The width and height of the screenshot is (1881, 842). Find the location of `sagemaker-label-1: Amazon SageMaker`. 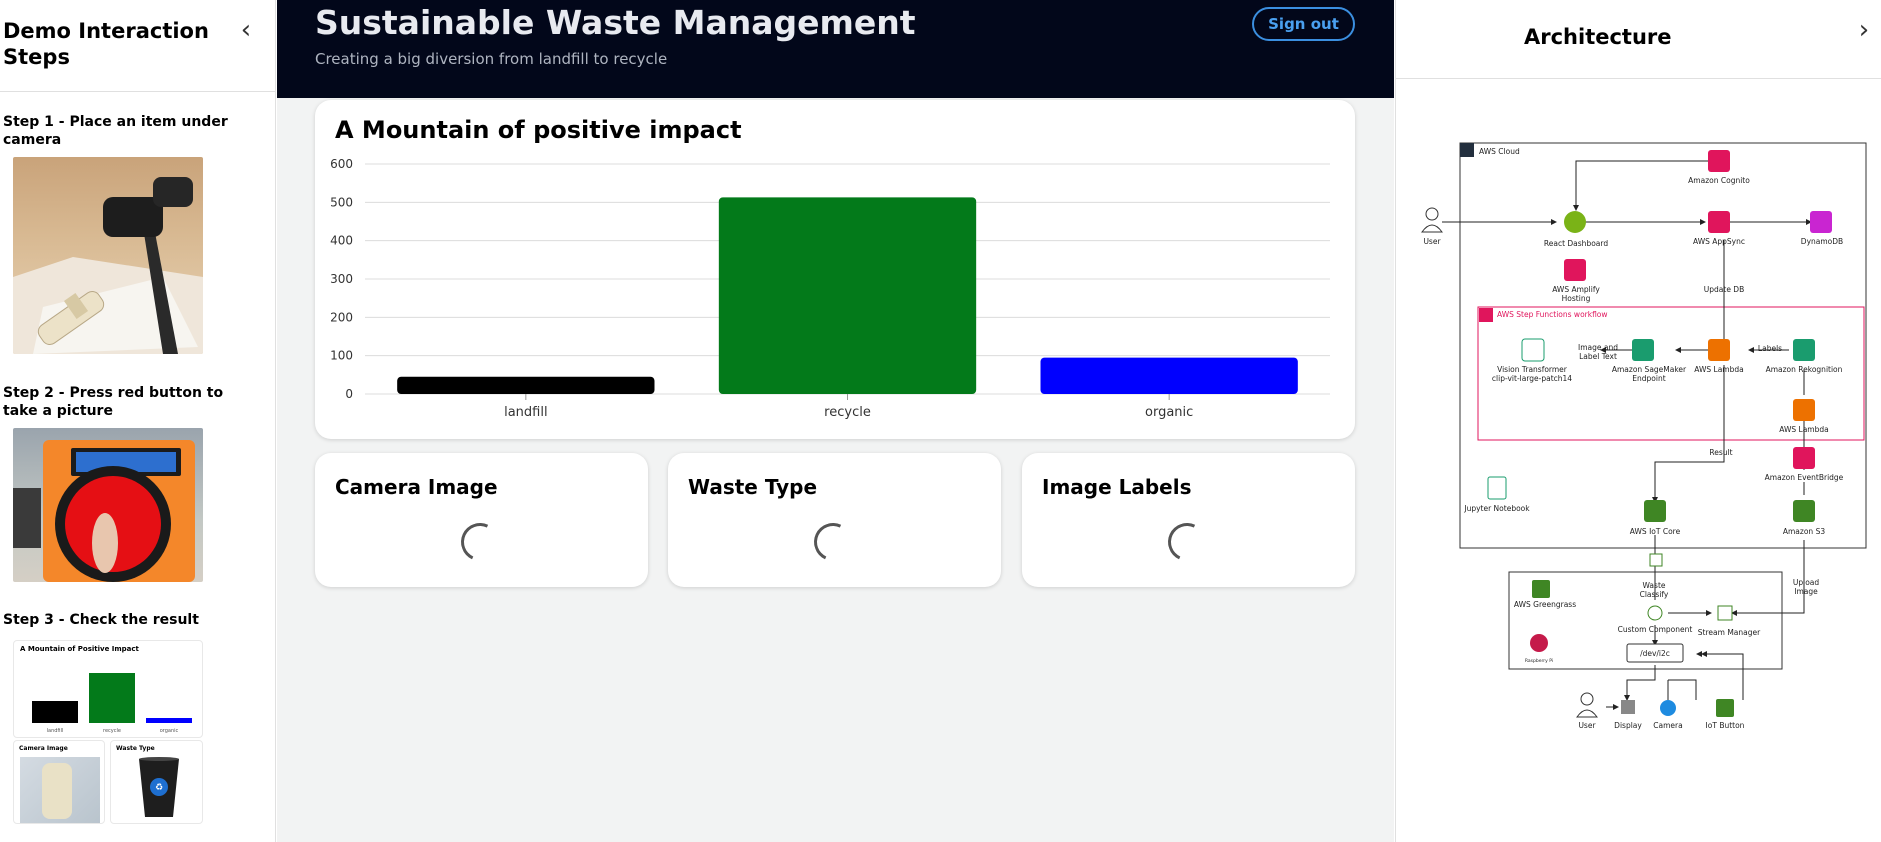

sagemaker-label-1: Amazon SageMaker is located at coordinates (1649, 369).